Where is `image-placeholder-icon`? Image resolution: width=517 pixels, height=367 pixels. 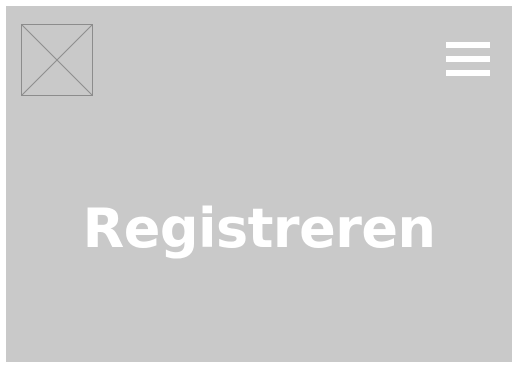 image-placeholder-icon is located at coordinates (57, 60).